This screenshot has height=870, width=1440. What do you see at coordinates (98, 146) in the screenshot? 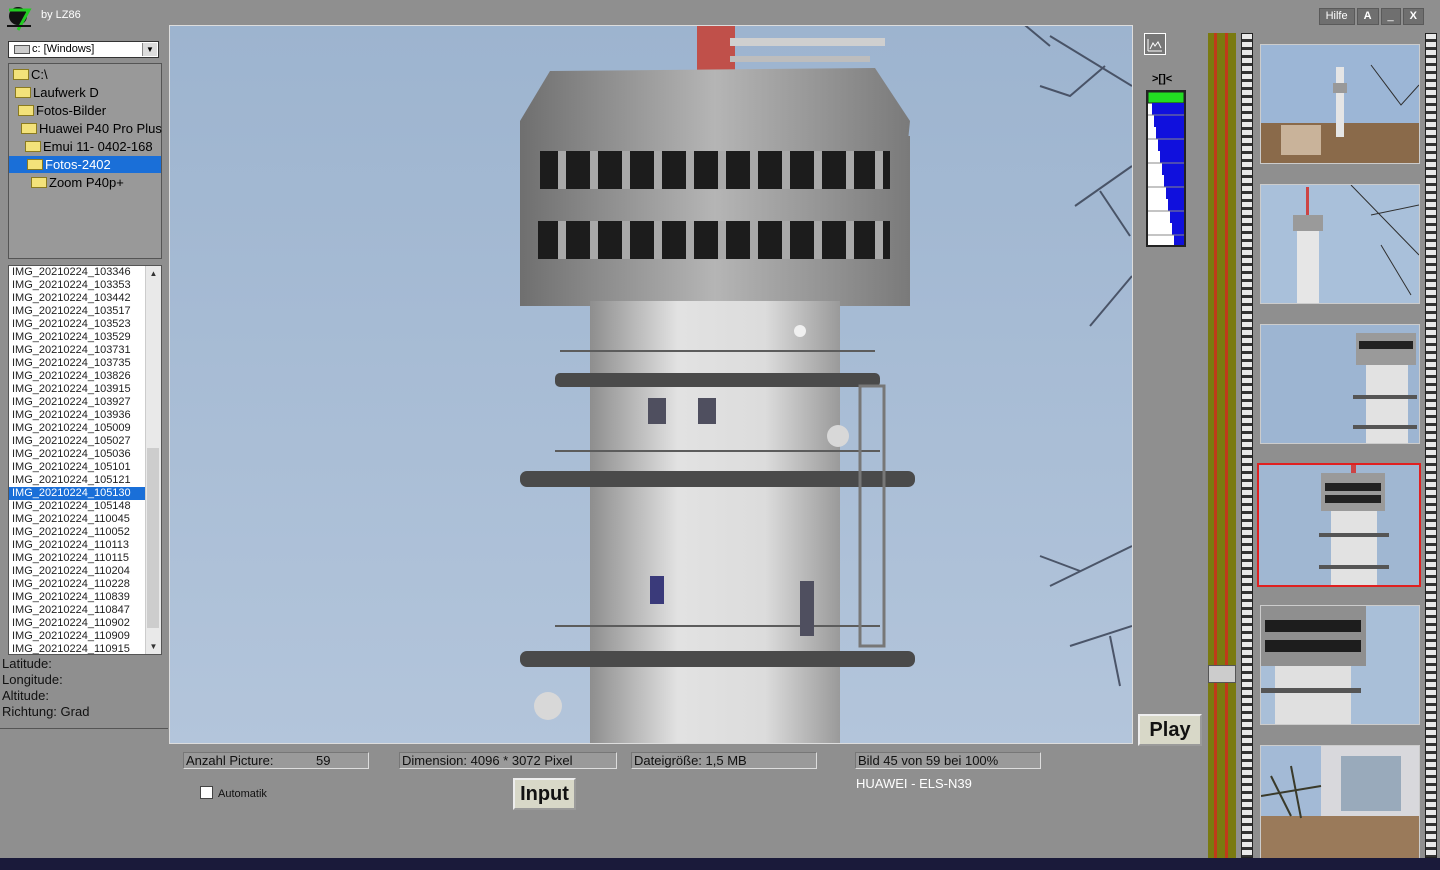
I see `tree-label: Emui 11- 0402-168` at bounding box center [98, 146].